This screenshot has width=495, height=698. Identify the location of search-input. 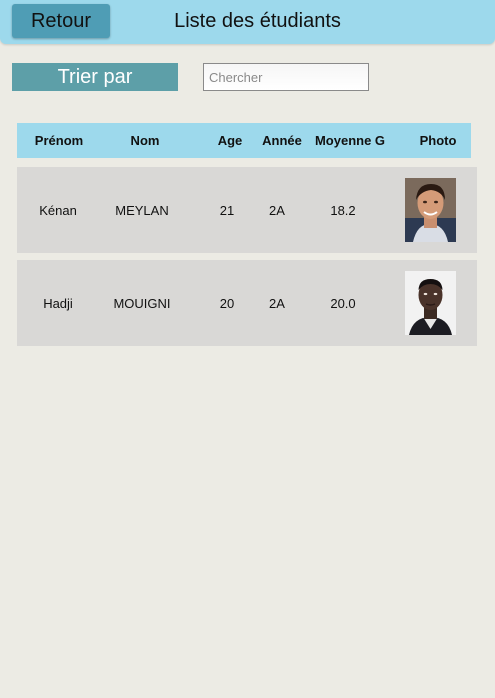
(286, 77).